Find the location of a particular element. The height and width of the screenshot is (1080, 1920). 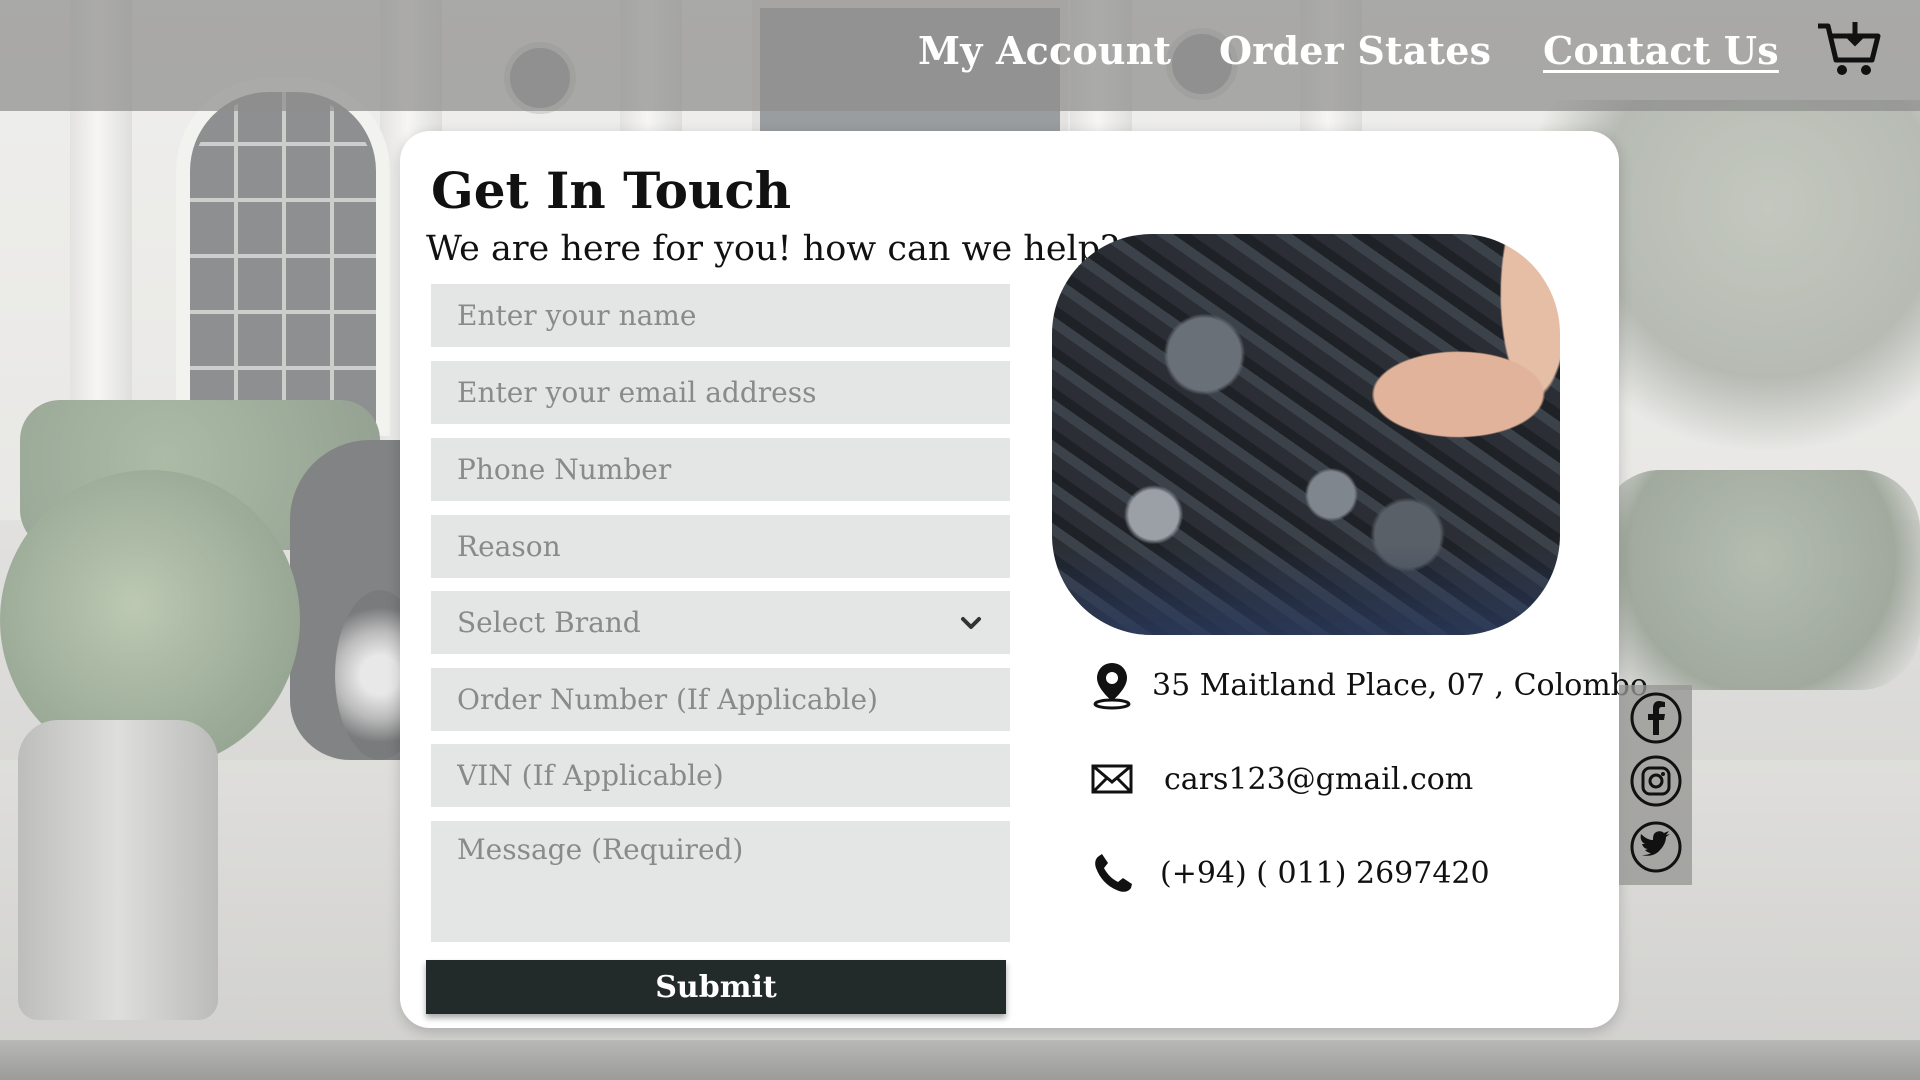

nav-contact-us: Contact Us is located at coordinates (1661, 50).